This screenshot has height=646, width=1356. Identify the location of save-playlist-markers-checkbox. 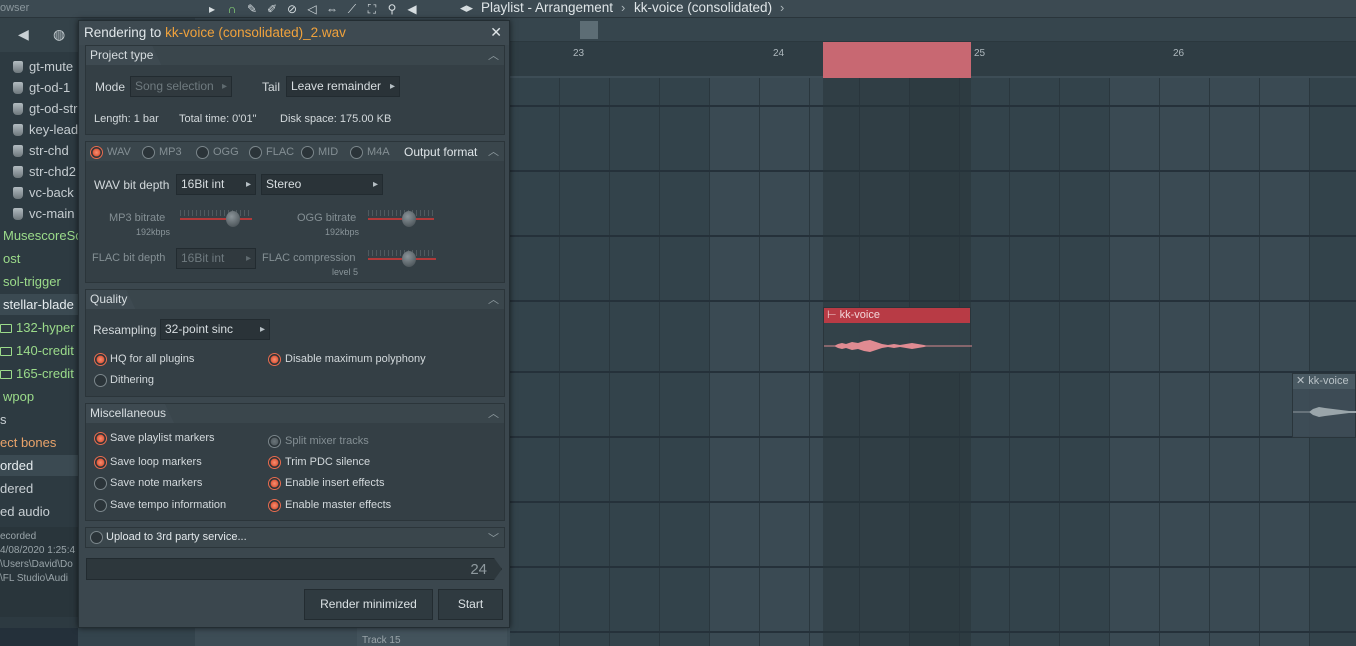
(100, 438).